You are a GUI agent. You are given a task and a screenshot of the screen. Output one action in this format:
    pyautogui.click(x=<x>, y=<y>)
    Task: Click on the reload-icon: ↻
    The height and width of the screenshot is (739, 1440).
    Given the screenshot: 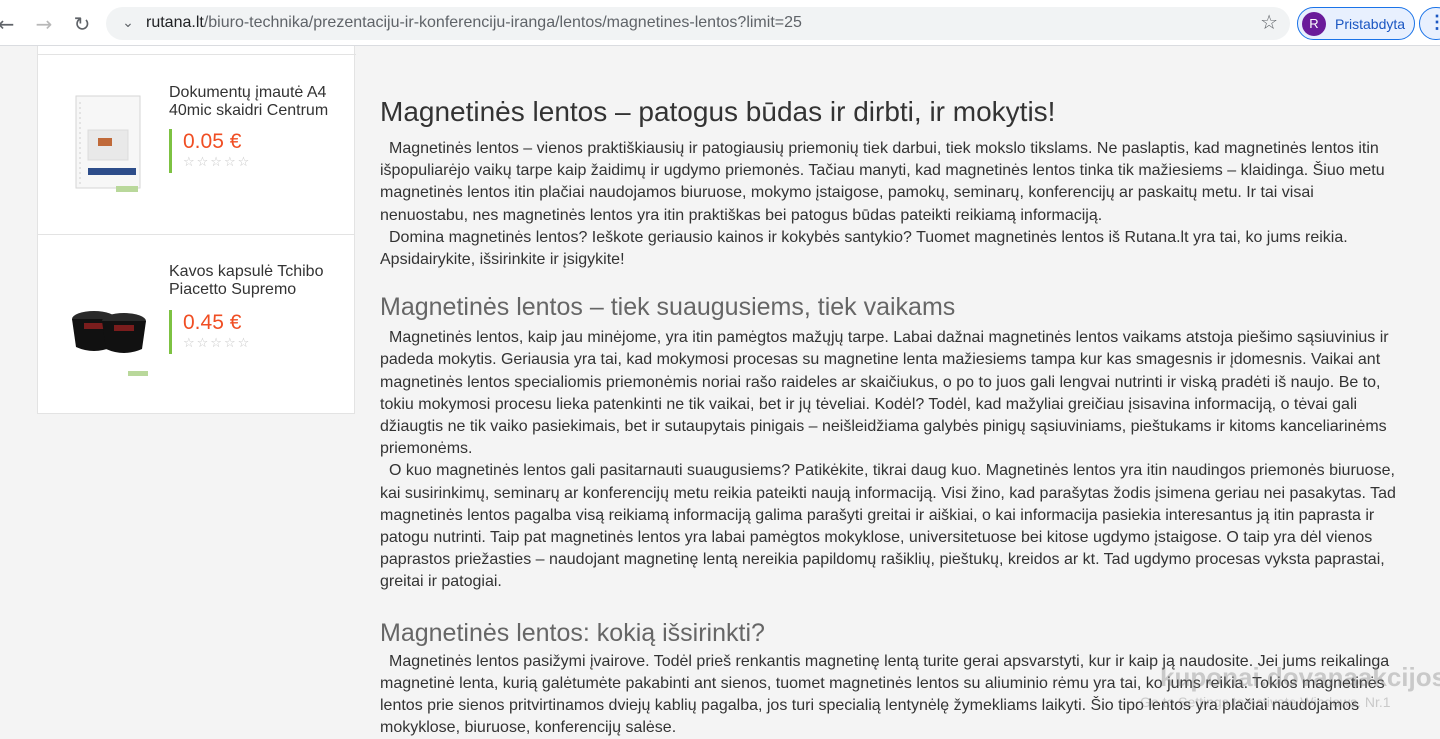 What is the action you would take?
    pyautogui.click(x=82, y=24)
    